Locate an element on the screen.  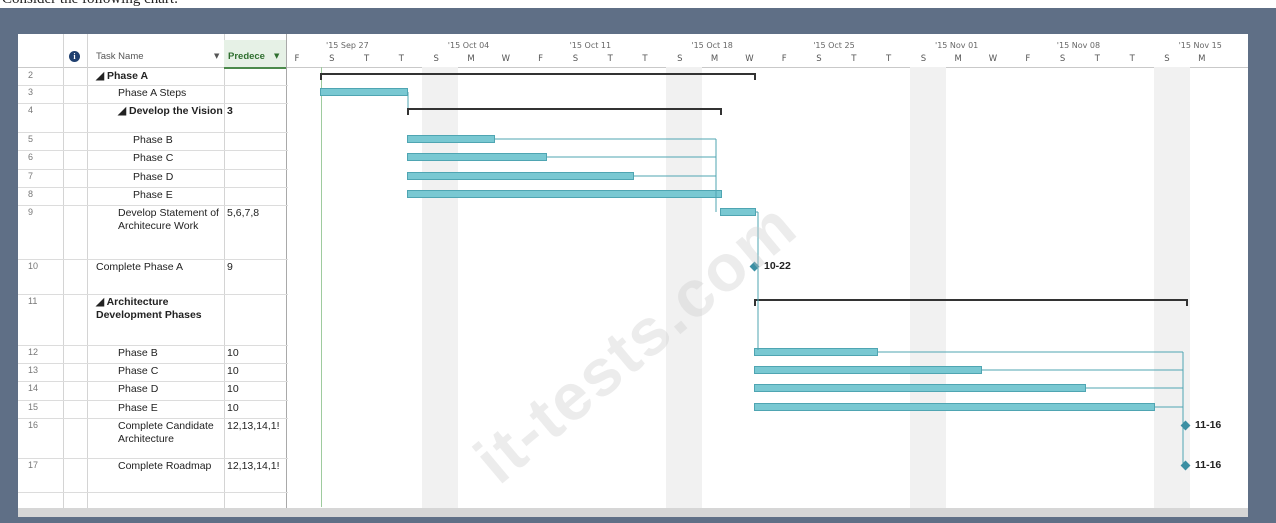
row-id: 12 is located at coordinates (33, 352).